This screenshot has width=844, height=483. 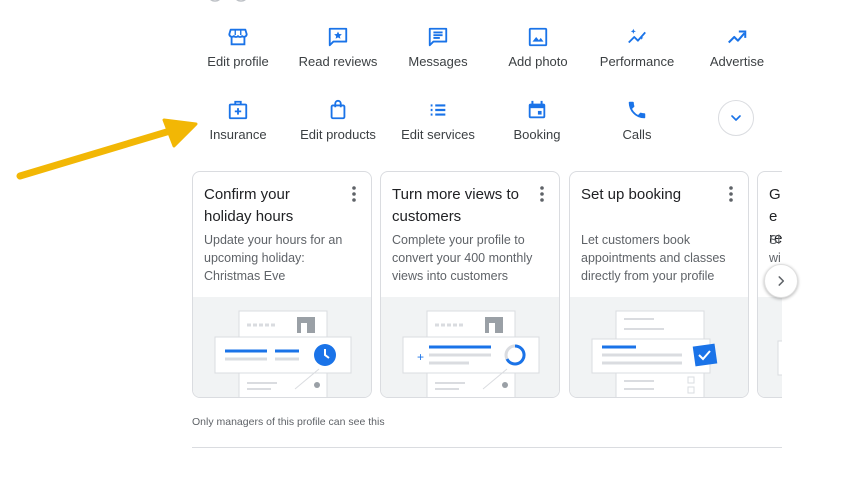 I want to click on chevron-right-icon, so click(x=781, y=281).